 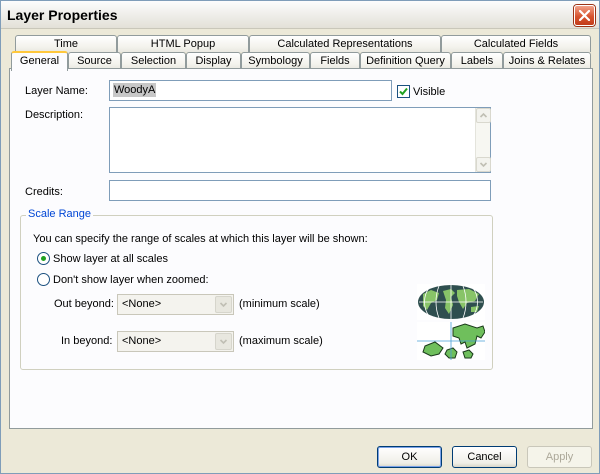 I want to click on ok-button: OK, so click(x=409, y=457).